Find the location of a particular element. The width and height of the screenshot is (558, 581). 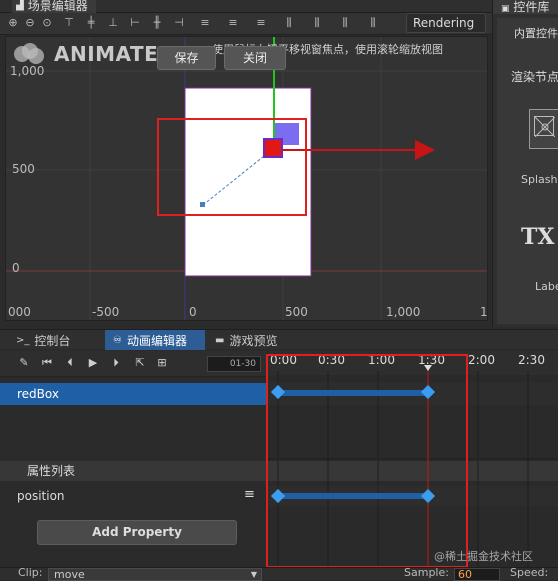

tab-scene-editor: ▟ 场景编辑器 is located at coordinates (54, 6).